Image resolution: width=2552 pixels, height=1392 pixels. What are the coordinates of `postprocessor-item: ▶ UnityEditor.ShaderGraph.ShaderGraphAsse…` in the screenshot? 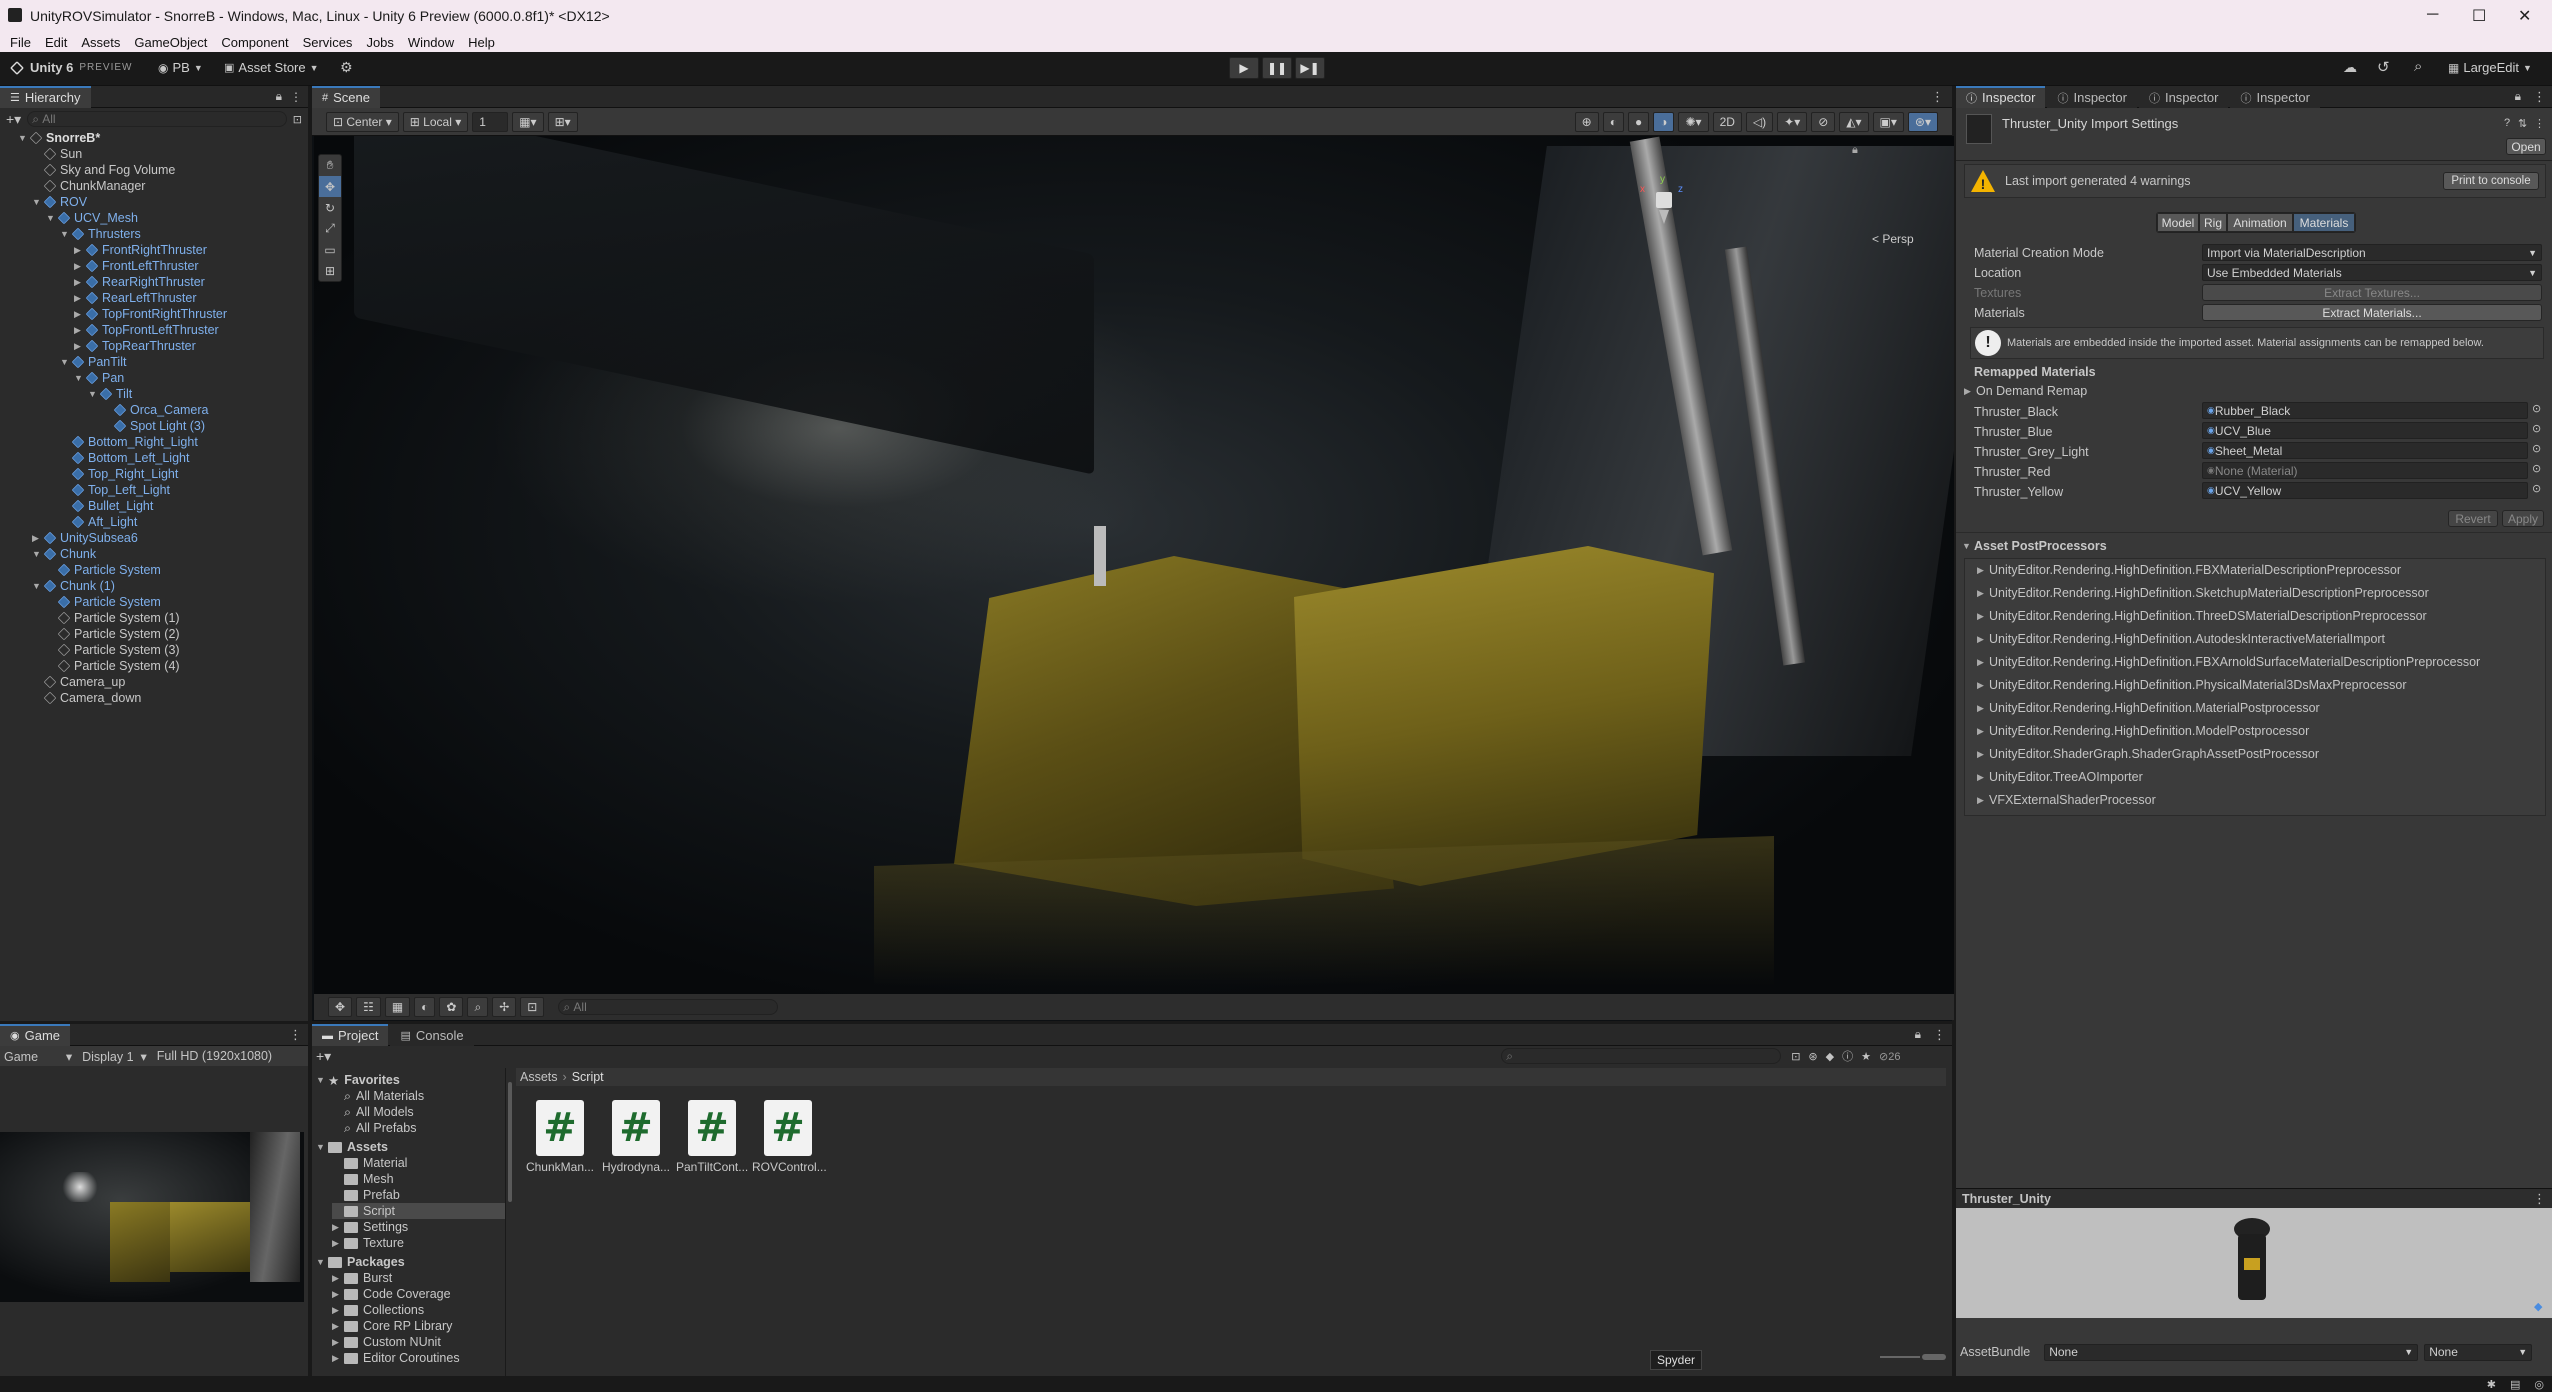 It's located at (2148, 754).